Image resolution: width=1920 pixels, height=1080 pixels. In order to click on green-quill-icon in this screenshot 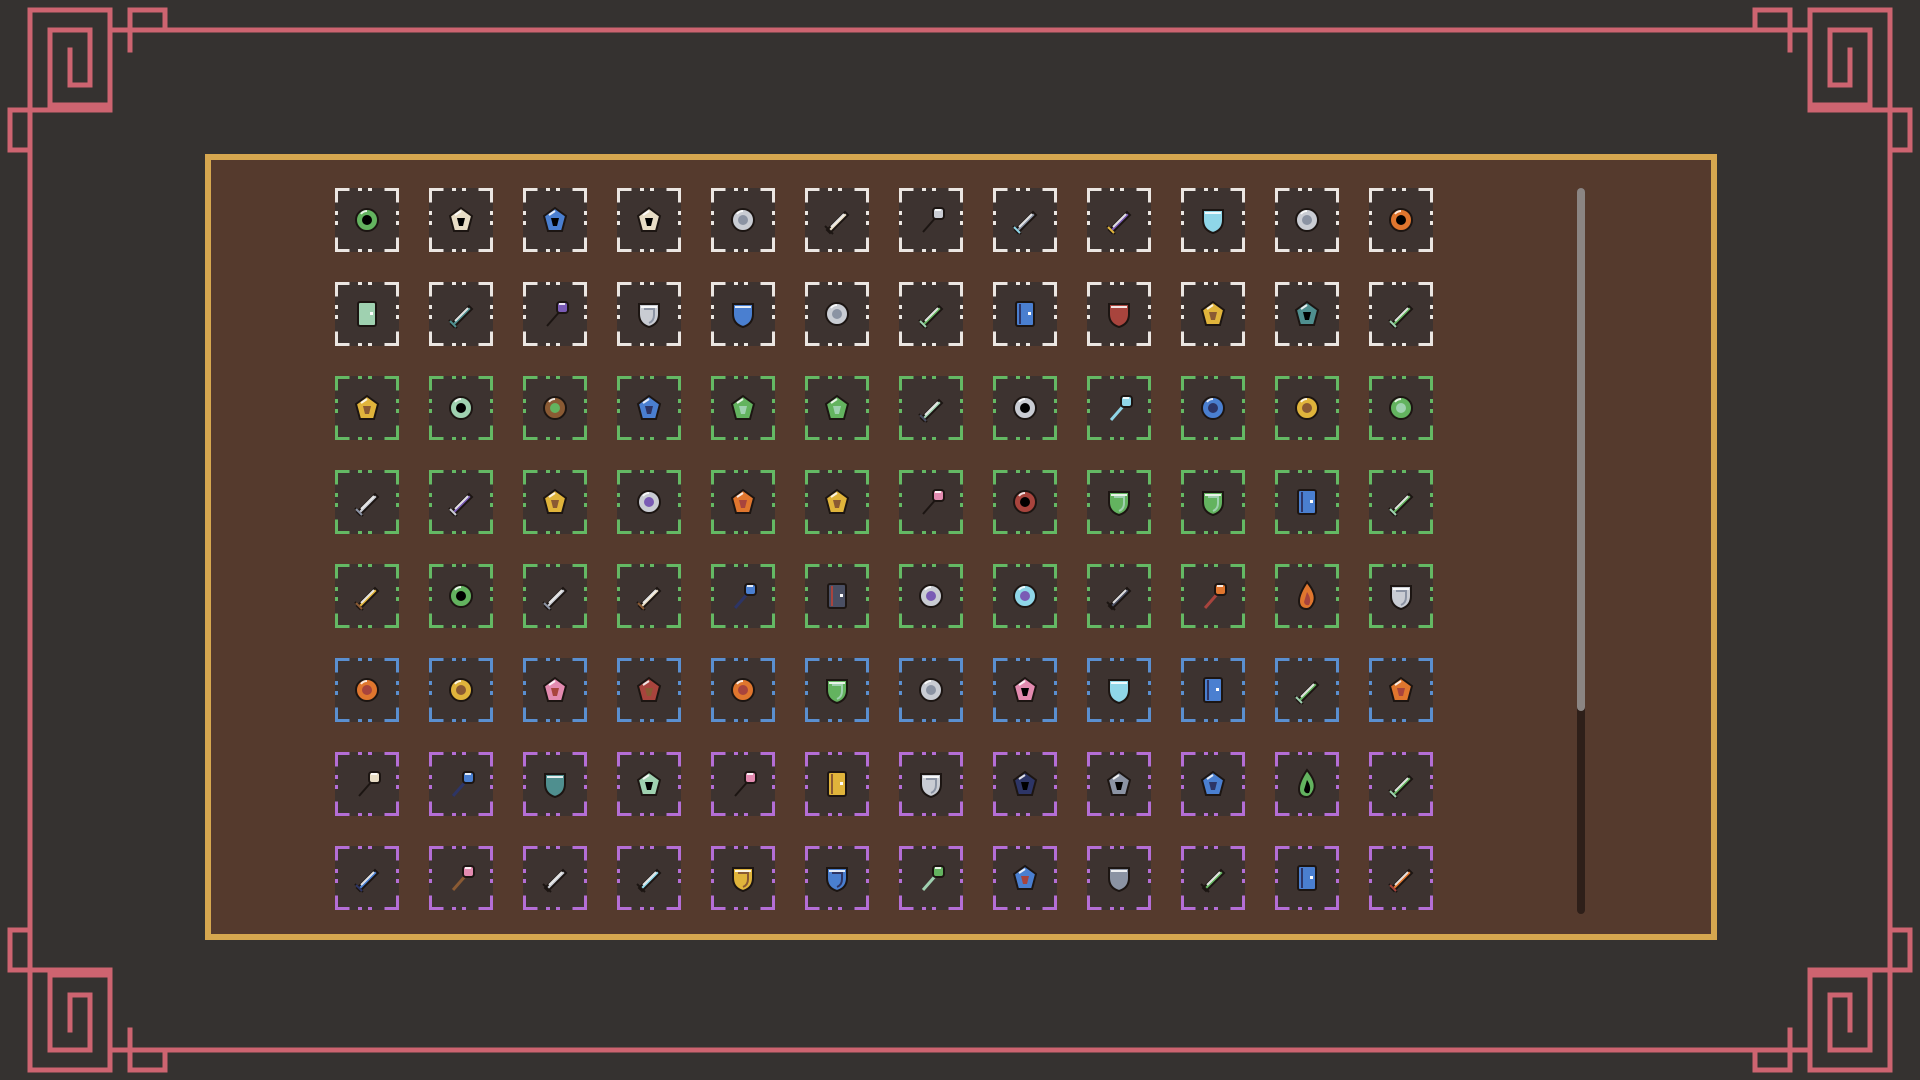, I will do `click(837, 408)`.